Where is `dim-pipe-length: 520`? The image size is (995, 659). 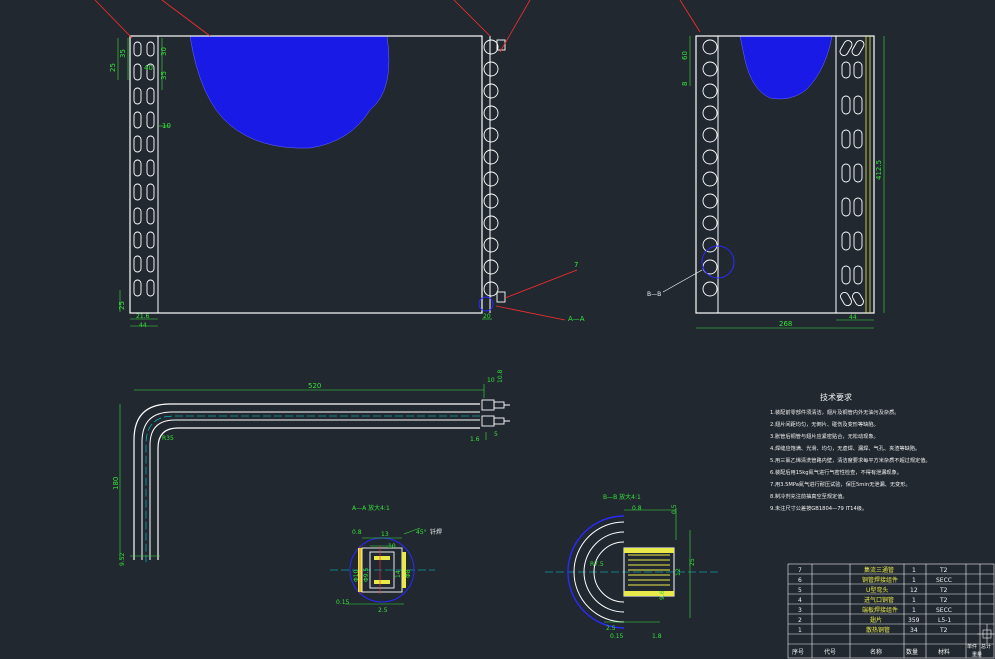 dim-pipe-length: 520 is located at coordinates (314, 386).